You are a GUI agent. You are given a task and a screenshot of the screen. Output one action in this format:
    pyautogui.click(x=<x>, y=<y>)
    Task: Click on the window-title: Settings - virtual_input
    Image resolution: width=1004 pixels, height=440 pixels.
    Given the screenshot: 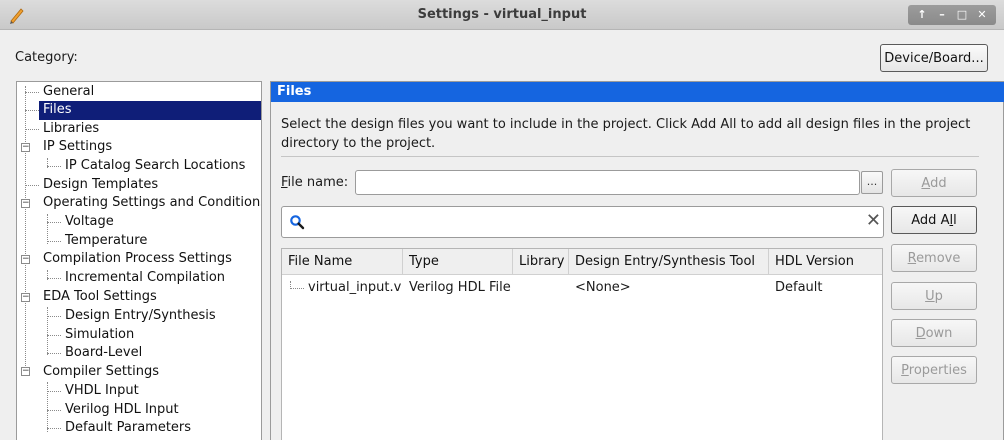 What is the action you would take?
    pyautogui.click(x=502, y=14)
    